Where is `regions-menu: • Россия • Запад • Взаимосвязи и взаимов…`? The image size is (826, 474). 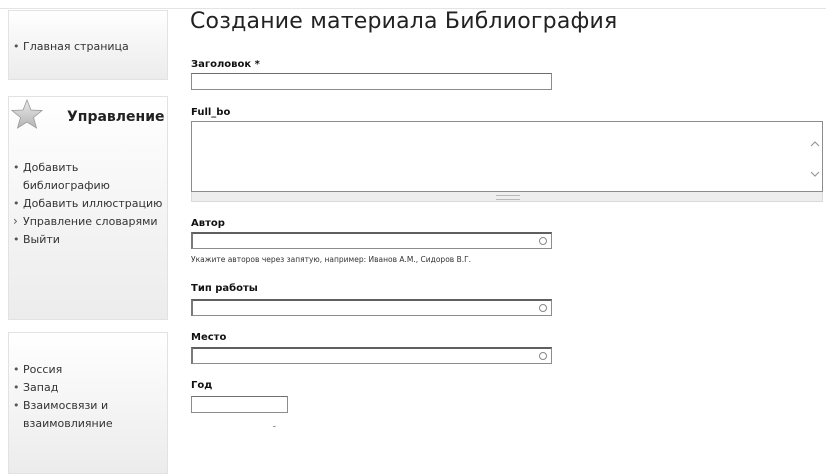 regions-menu: • Россия • Запад • Взаимосвязи и взаимов… is located at coordinates (87, 397).